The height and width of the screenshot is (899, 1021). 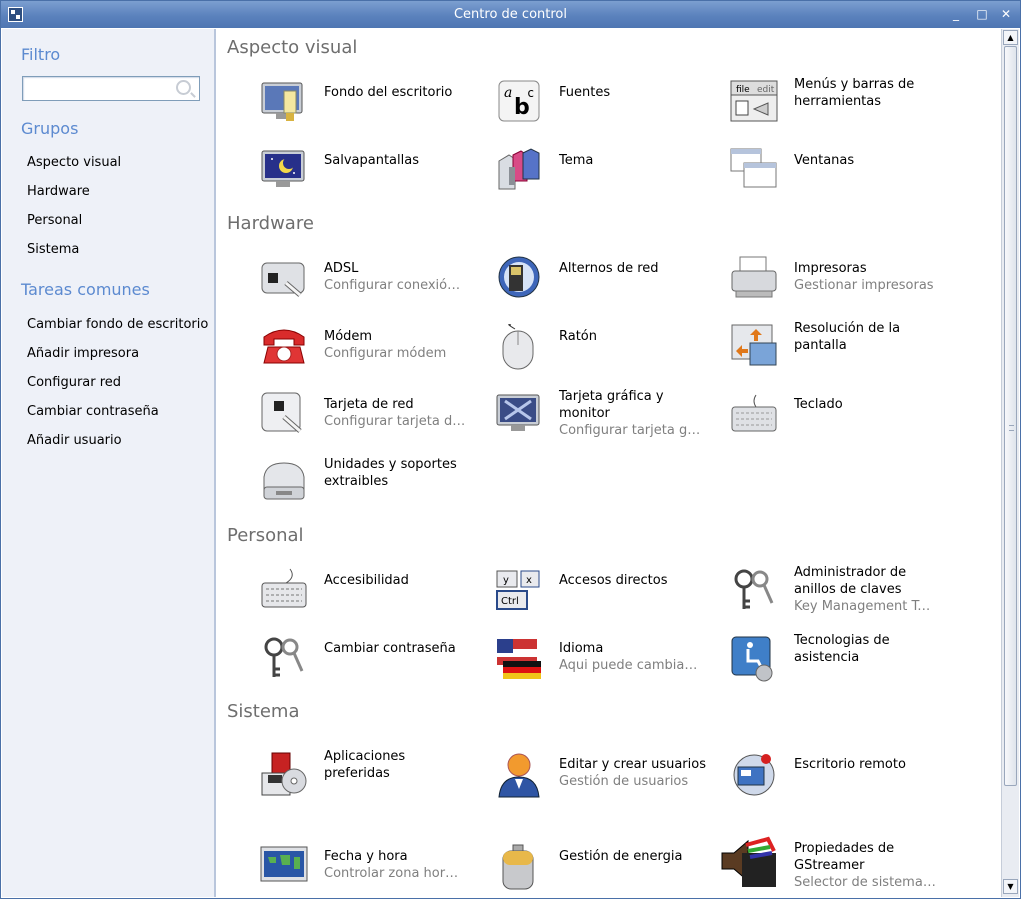 I want to click on item-cambiar-contrasena: Cambiar contraseña, so click(x=377, y=665).